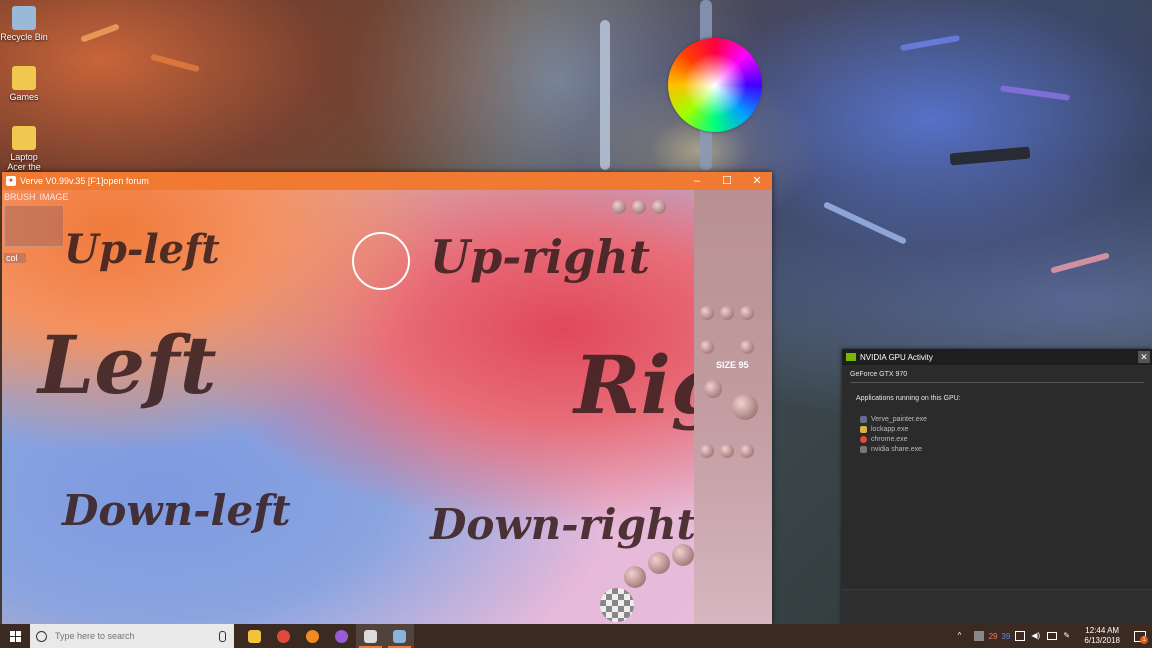 This screenshot has height=648, width=1152. I want to click on browser-icon, so click(341, 636).